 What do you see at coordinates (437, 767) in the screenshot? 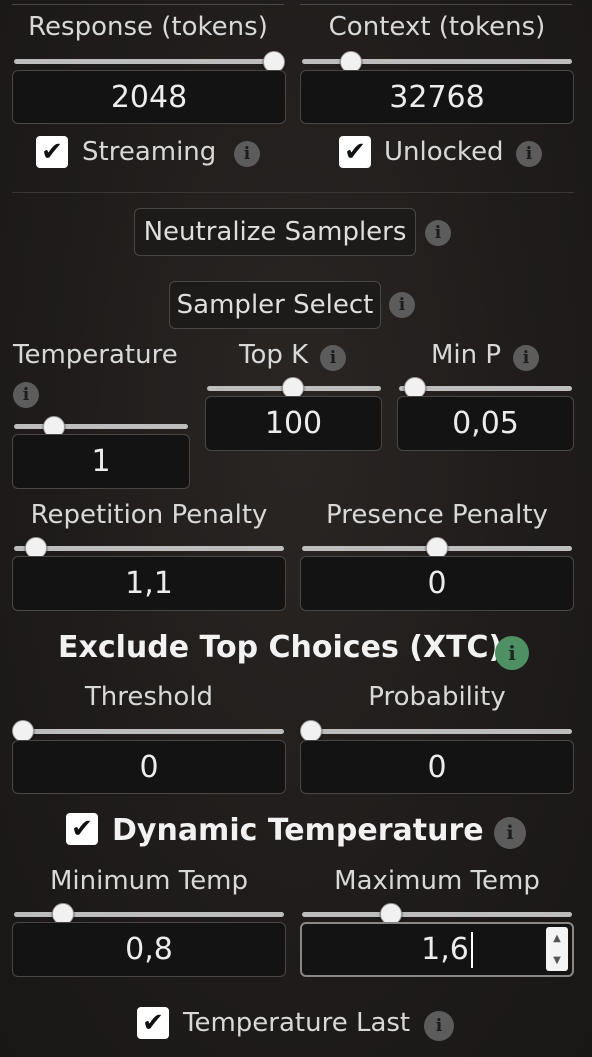
I see `xtc-probability-input: 0` at bounding box center [437, 767].